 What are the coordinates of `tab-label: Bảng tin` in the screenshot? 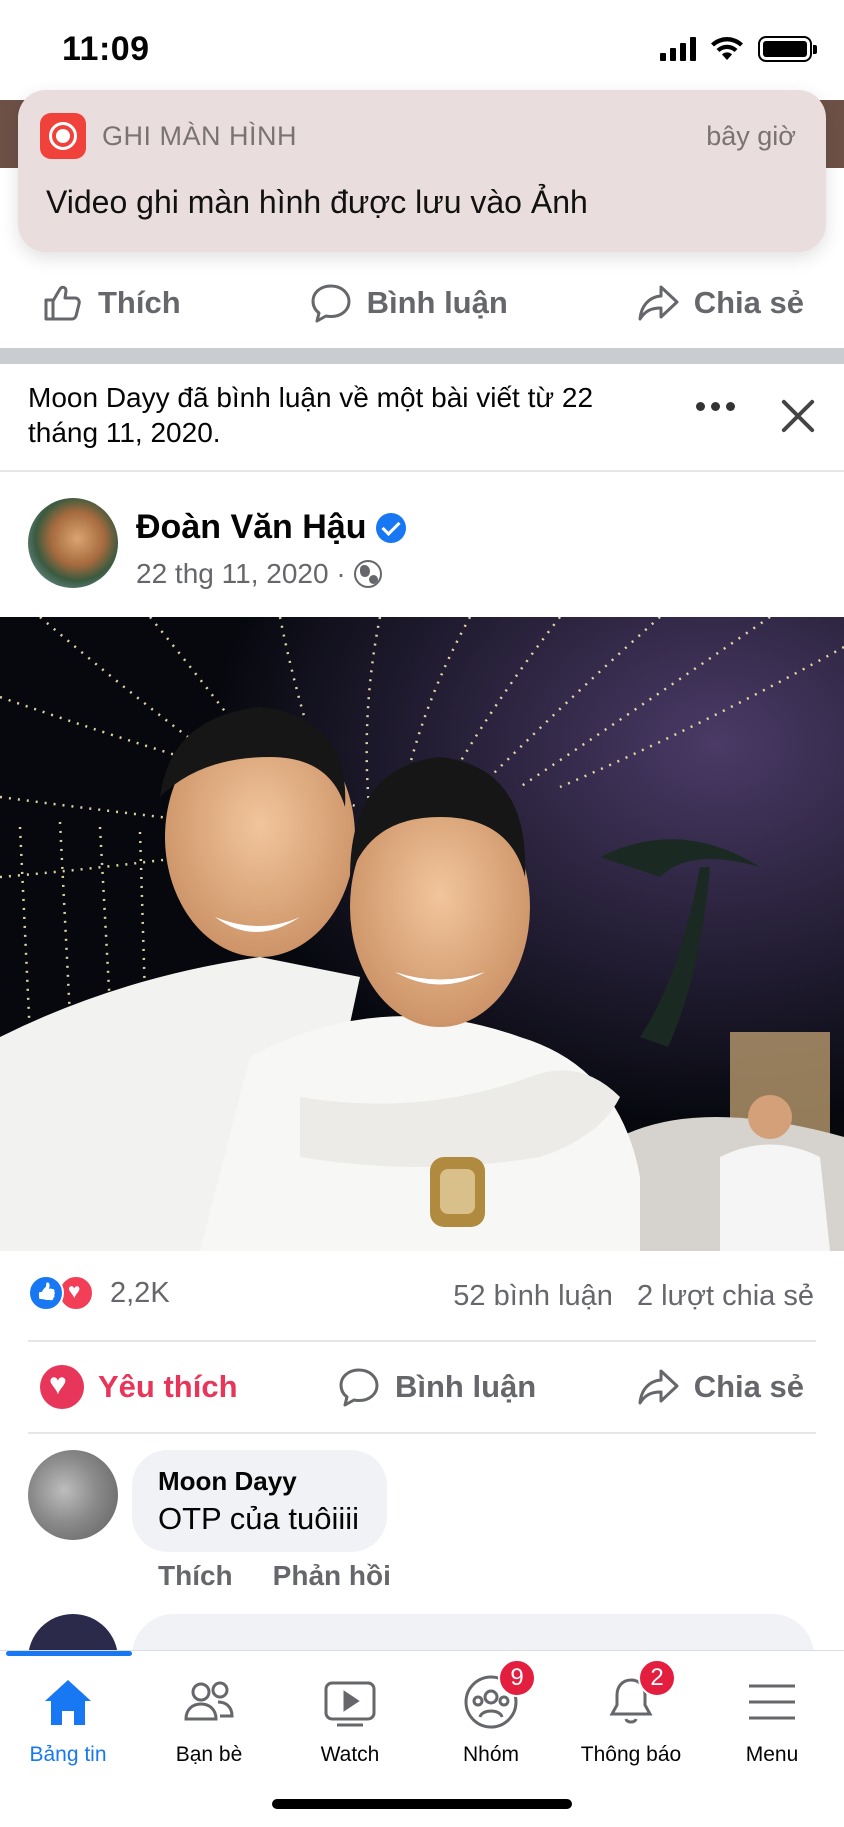 It's located at (68, 1754).